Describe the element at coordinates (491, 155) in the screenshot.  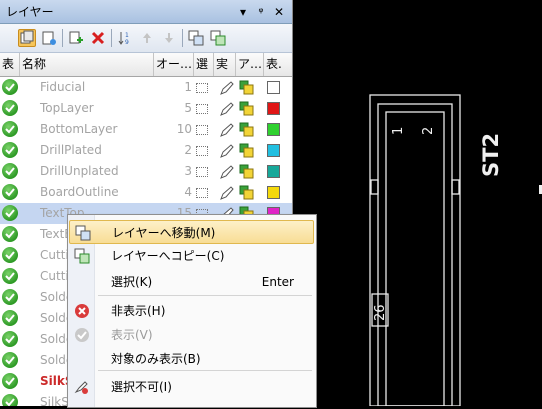
I see `component-ref-label: ST2` at that location.